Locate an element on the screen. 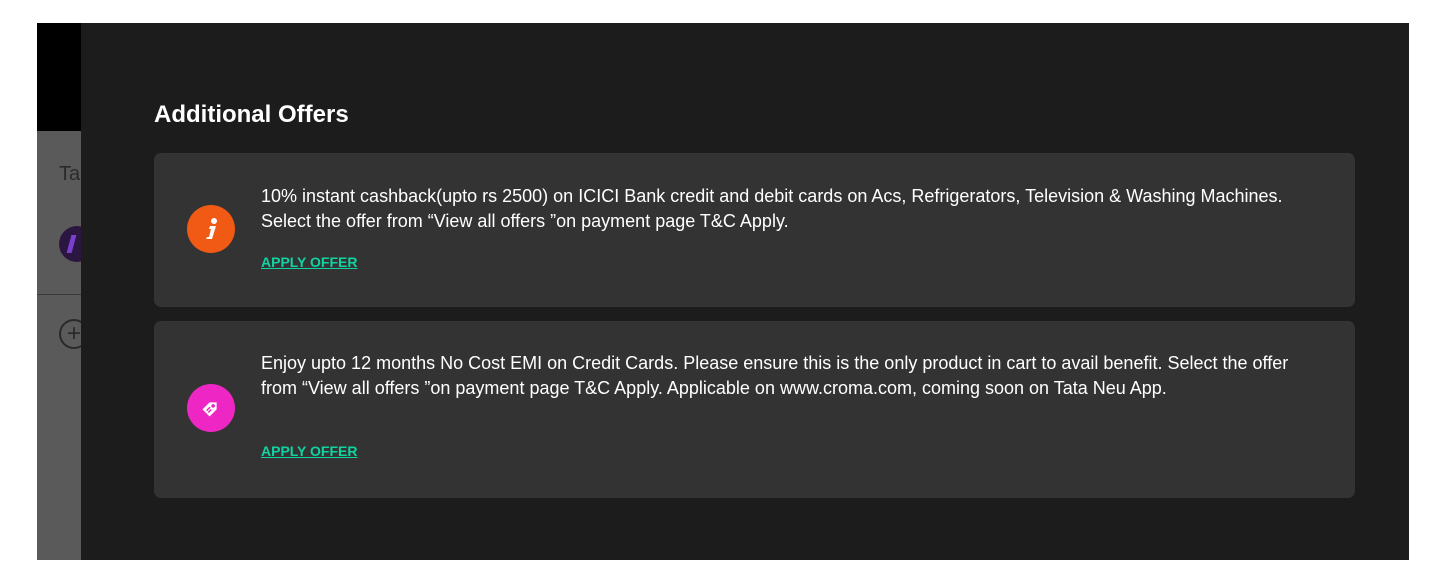 Image resolution: width=1440 pixels, height=579 pixels. modal-title: Additional Offers is located at coordinates (251, 114).